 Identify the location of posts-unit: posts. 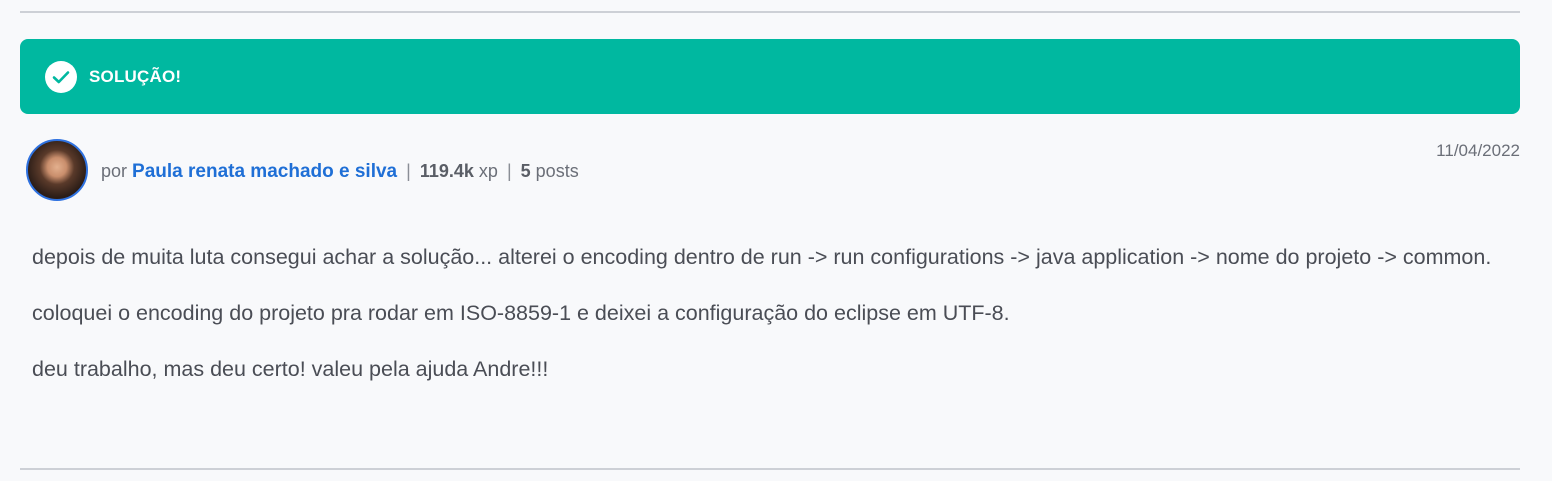
(557, 171).